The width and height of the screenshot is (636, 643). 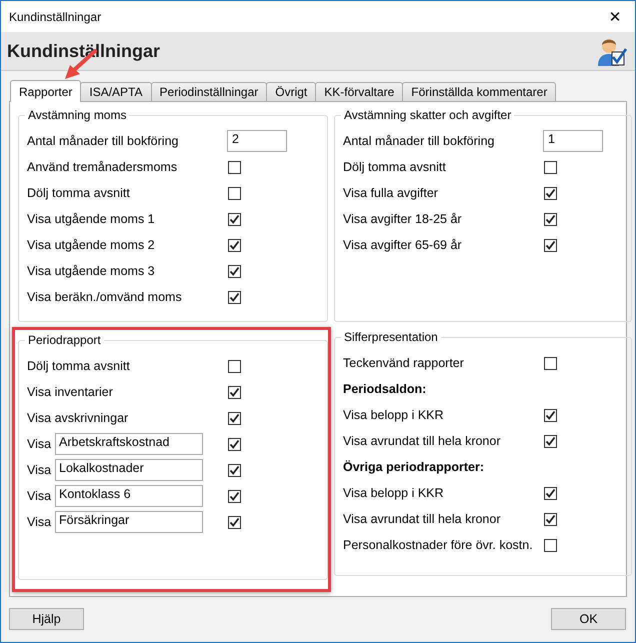 What do you see at coordinates (414, 467) in the screenshot?
I see `section-heading: Övriga periodrapporter:` at bounding box center [414, 467].